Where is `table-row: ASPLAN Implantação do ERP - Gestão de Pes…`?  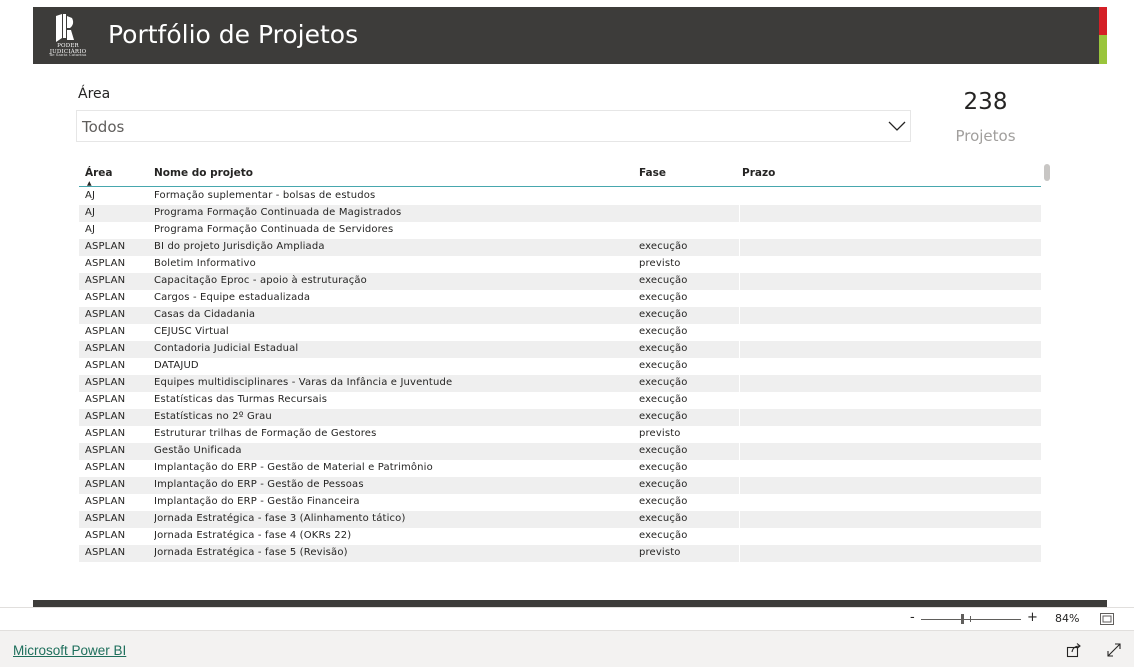 table-row: ASPLAN Implantação do ERP - Gestão de Pes… is located at coordinates (560, 485).